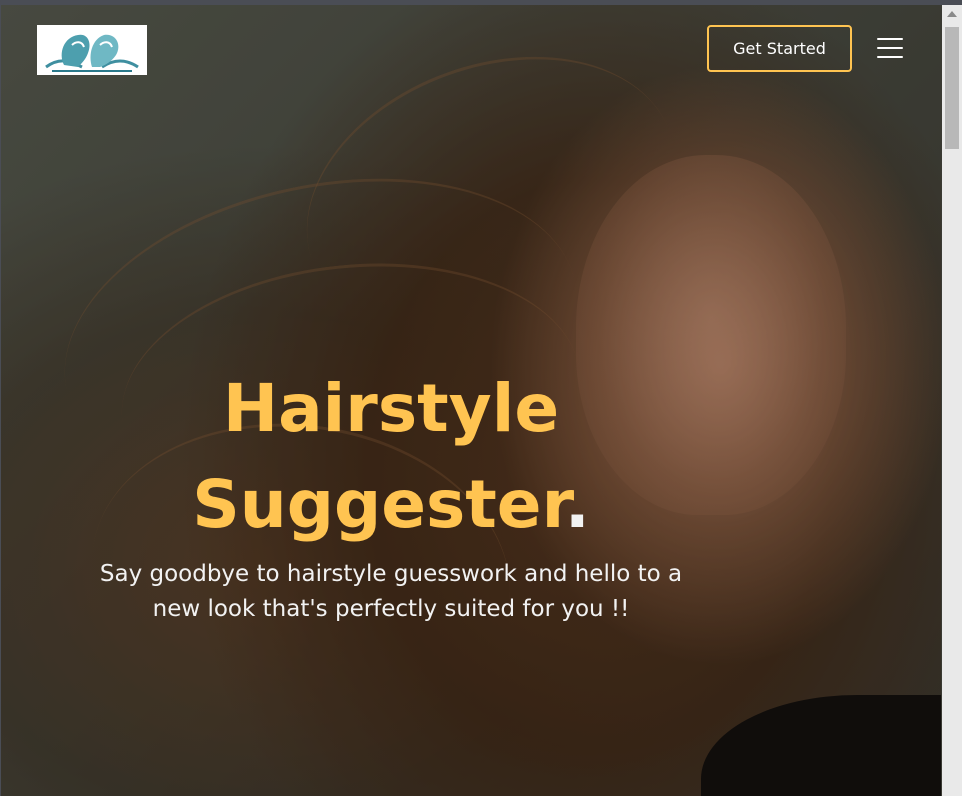  Describe the element at coordinates (92, 53) in the screenshot. I see `hair-silhouette-logo-icon` at that location.